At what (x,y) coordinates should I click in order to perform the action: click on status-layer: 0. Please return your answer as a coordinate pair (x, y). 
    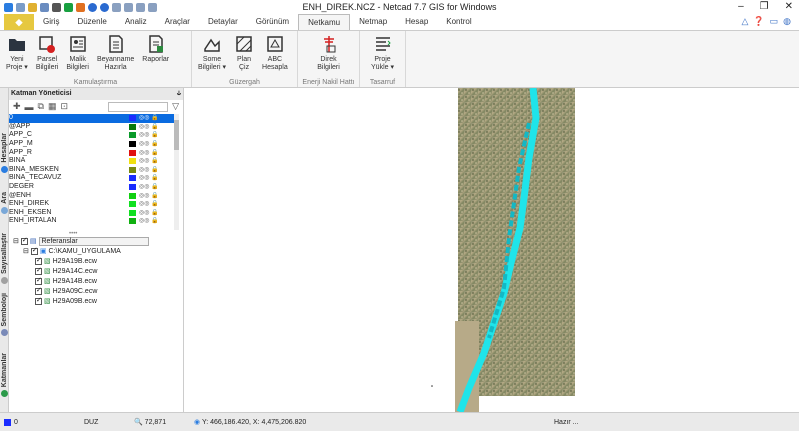
    Looking at the image, I should click on (40, 422).